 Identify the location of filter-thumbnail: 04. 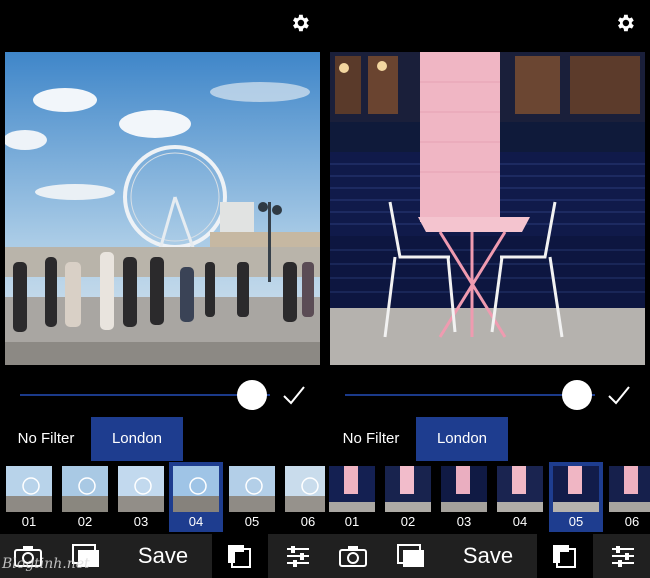
(520, 497).